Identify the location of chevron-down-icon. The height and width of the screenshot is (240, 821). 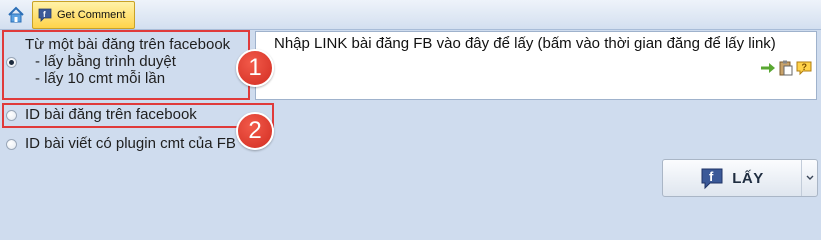
(809, 177).